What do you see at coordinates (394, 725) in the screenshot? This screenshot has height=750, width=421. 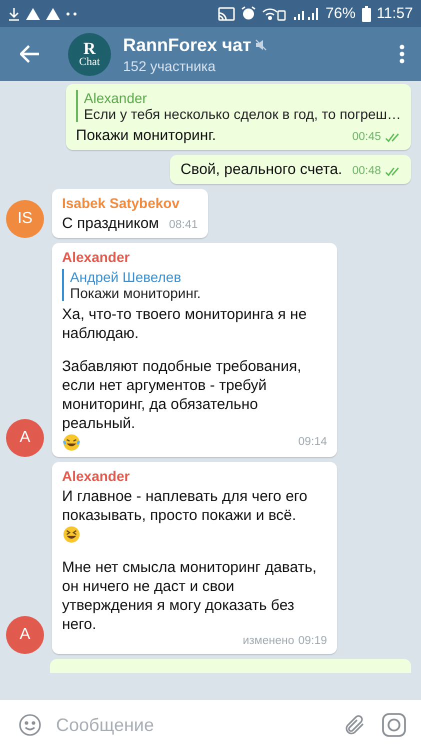 I see `camera-icon` at bounding box center [394, 725].